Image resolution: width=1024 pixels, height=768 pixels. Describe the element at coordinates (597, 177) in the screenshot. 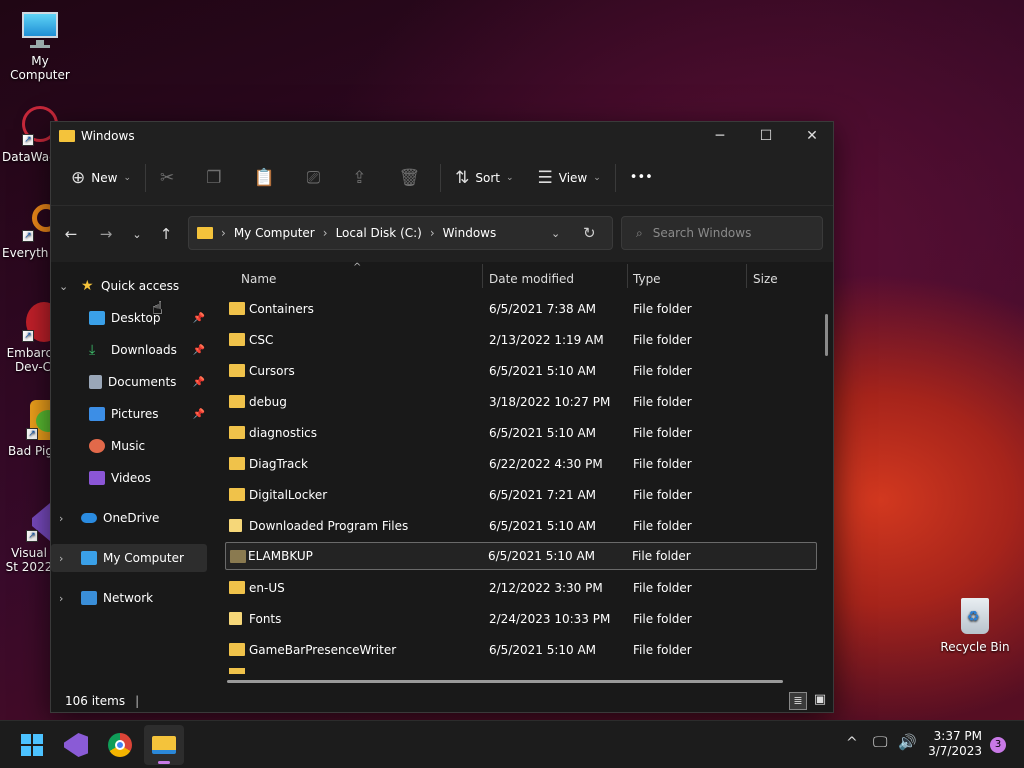

I see `chevron-down-icon: ⌄` at that location.